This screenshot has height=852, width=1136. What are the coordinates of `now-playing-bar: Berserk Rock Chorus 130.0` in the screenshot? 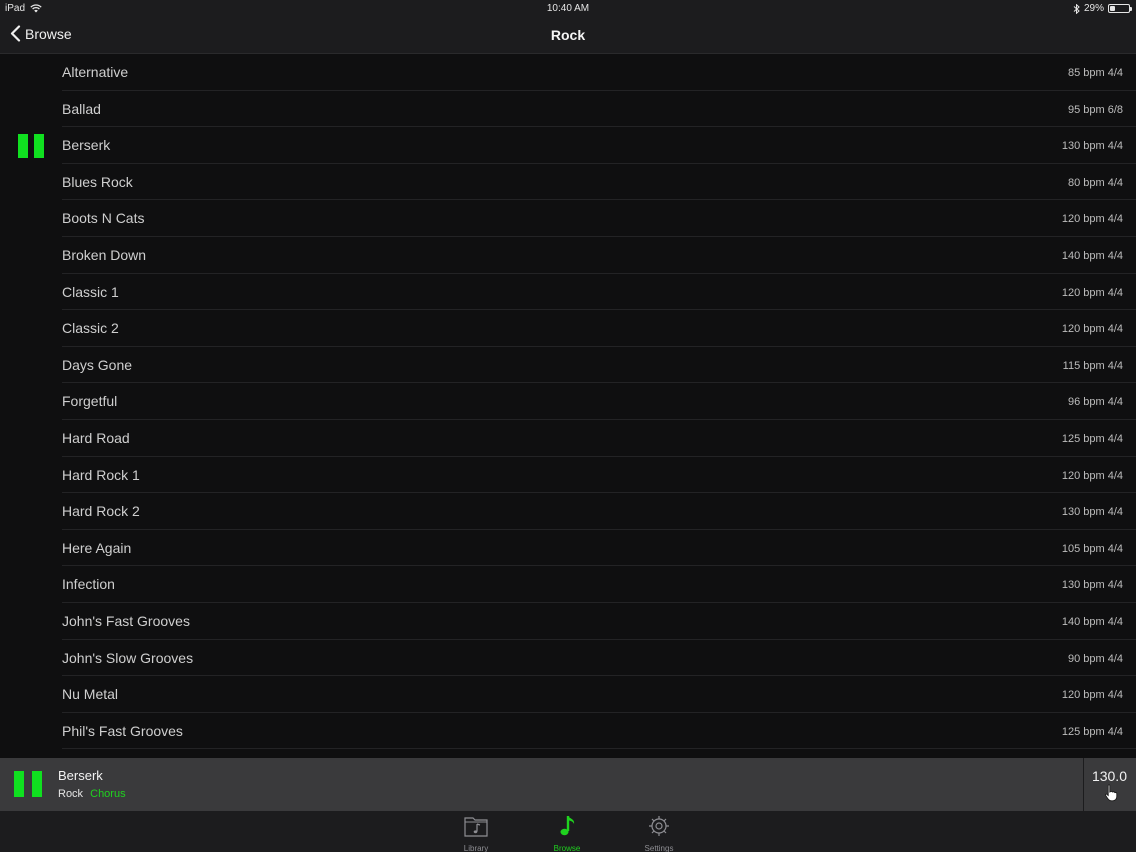 It's located at (568, 784).